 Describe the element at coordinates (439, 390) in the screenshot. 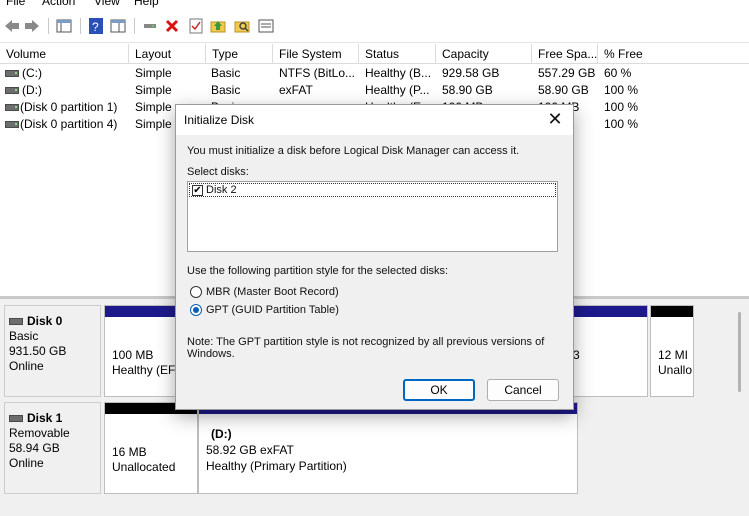

I see `ok-button: OK` at that location.